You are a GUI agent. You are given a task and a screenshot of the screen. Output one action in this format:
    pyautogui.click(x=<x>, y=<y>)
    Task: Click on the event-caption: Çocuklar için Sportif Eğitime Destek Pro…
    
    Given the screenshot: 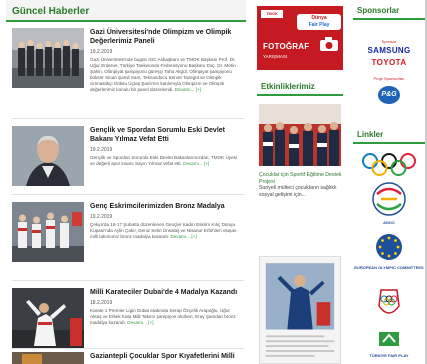 What is the action you would take?
    pyautogui.click(x=301, y=185)
    